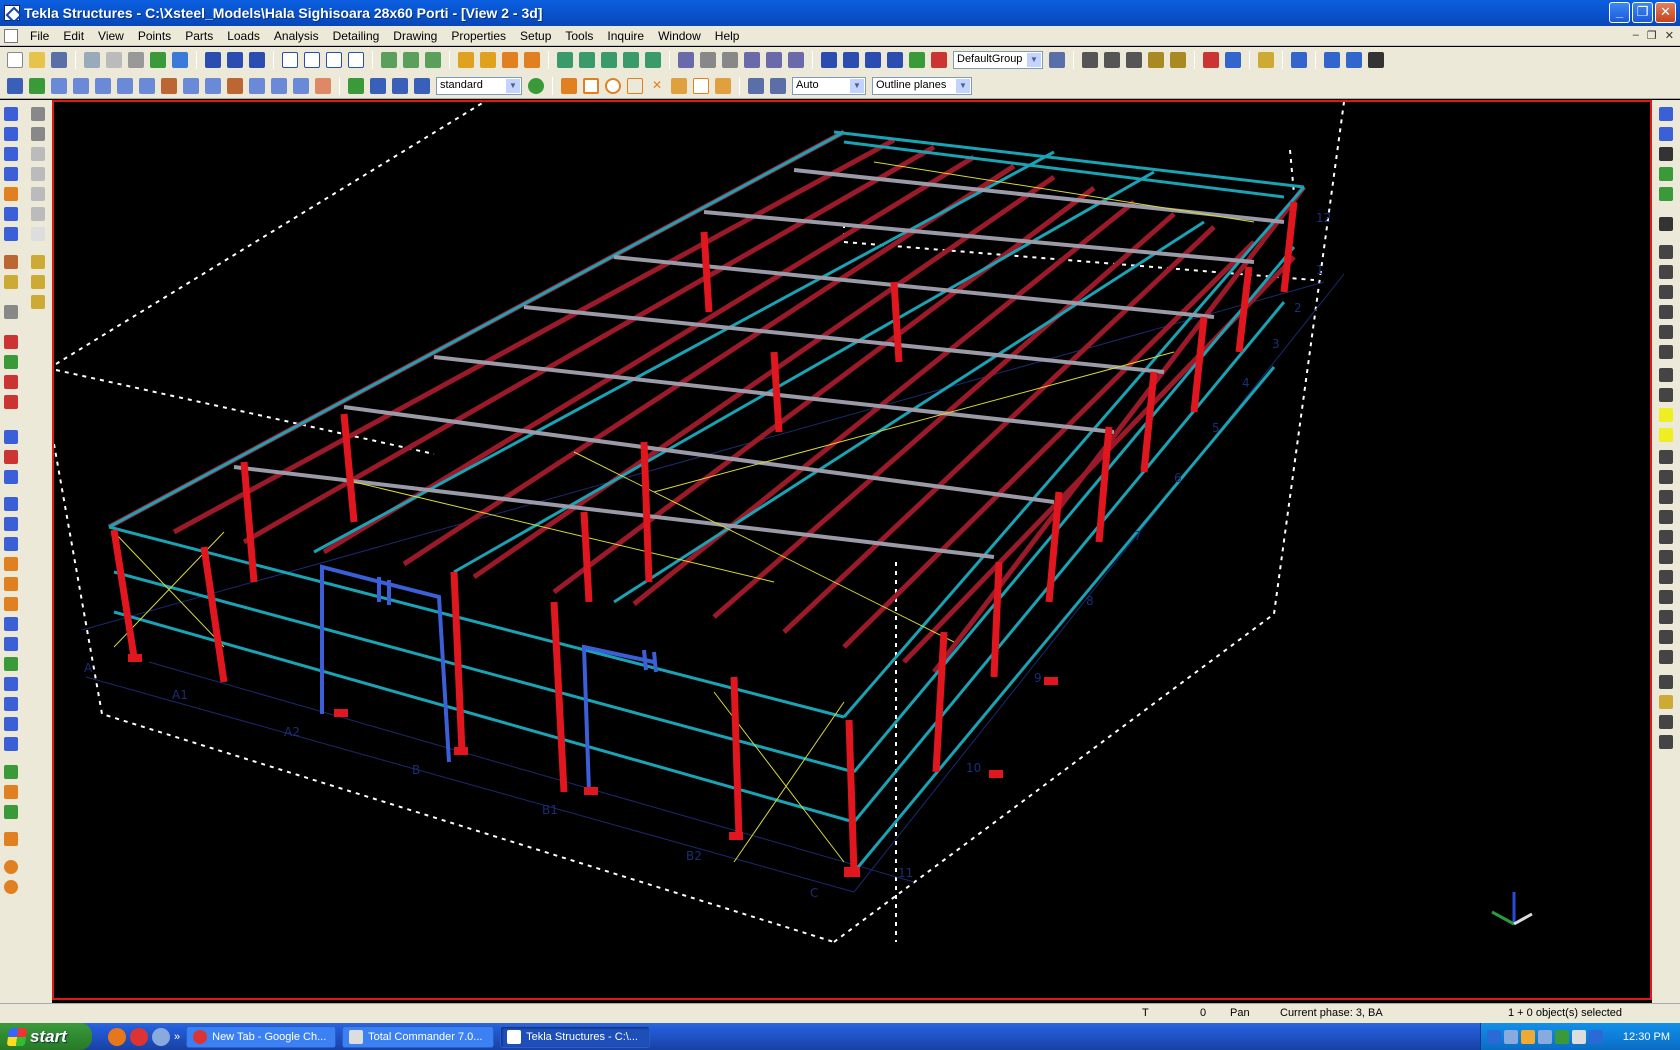 The image size is (1680, 1050). What do you see at coordinates (1528, 1036) in the screenshot?
I see `security-shield-icon` at bounding box center [1528, 1036].